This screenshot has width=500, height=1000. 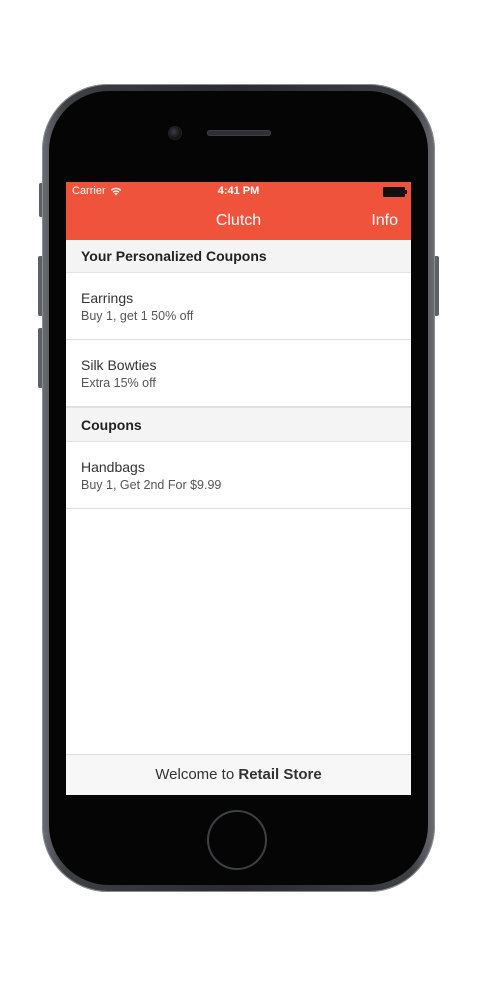 What do you see at coordinates (395, 192) in the screenshot?
I see `battery-icon` at bounding box center [395, 192].